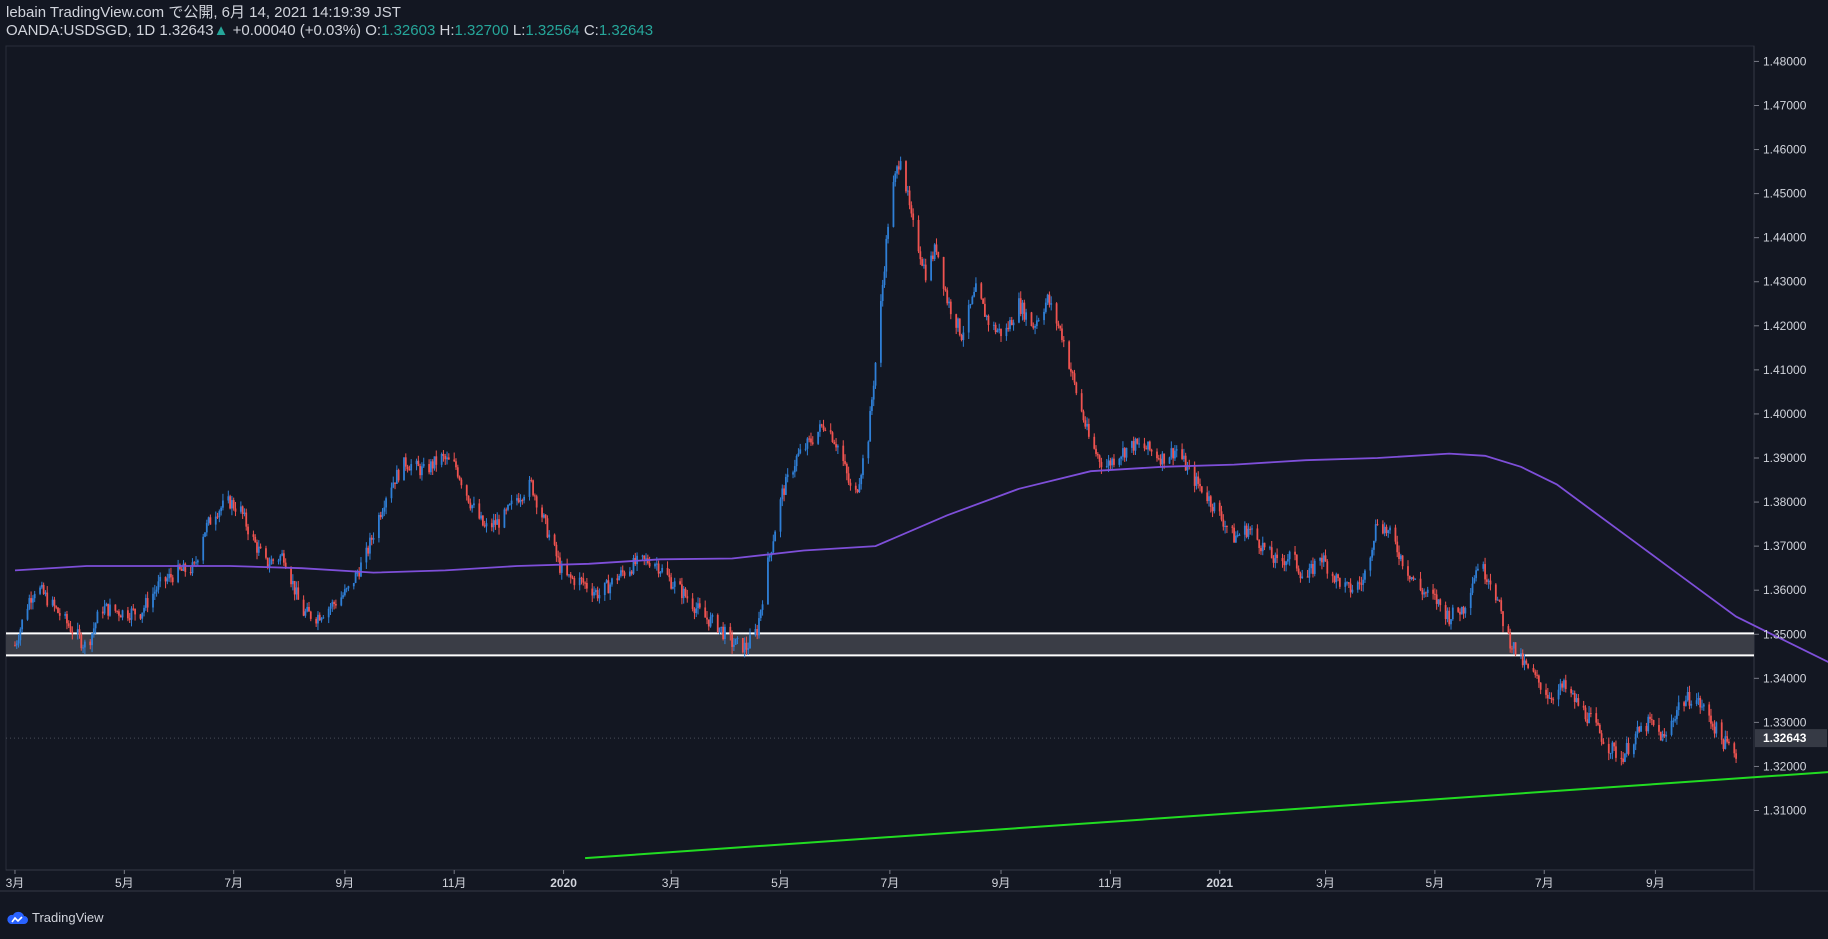 The width and height of the screenshot is (1828, 939). What do you see at coordinates (1785, 458) in the screenshot?
I see `price-tick-label: 1.39000` at bounding box center [1785, 458].